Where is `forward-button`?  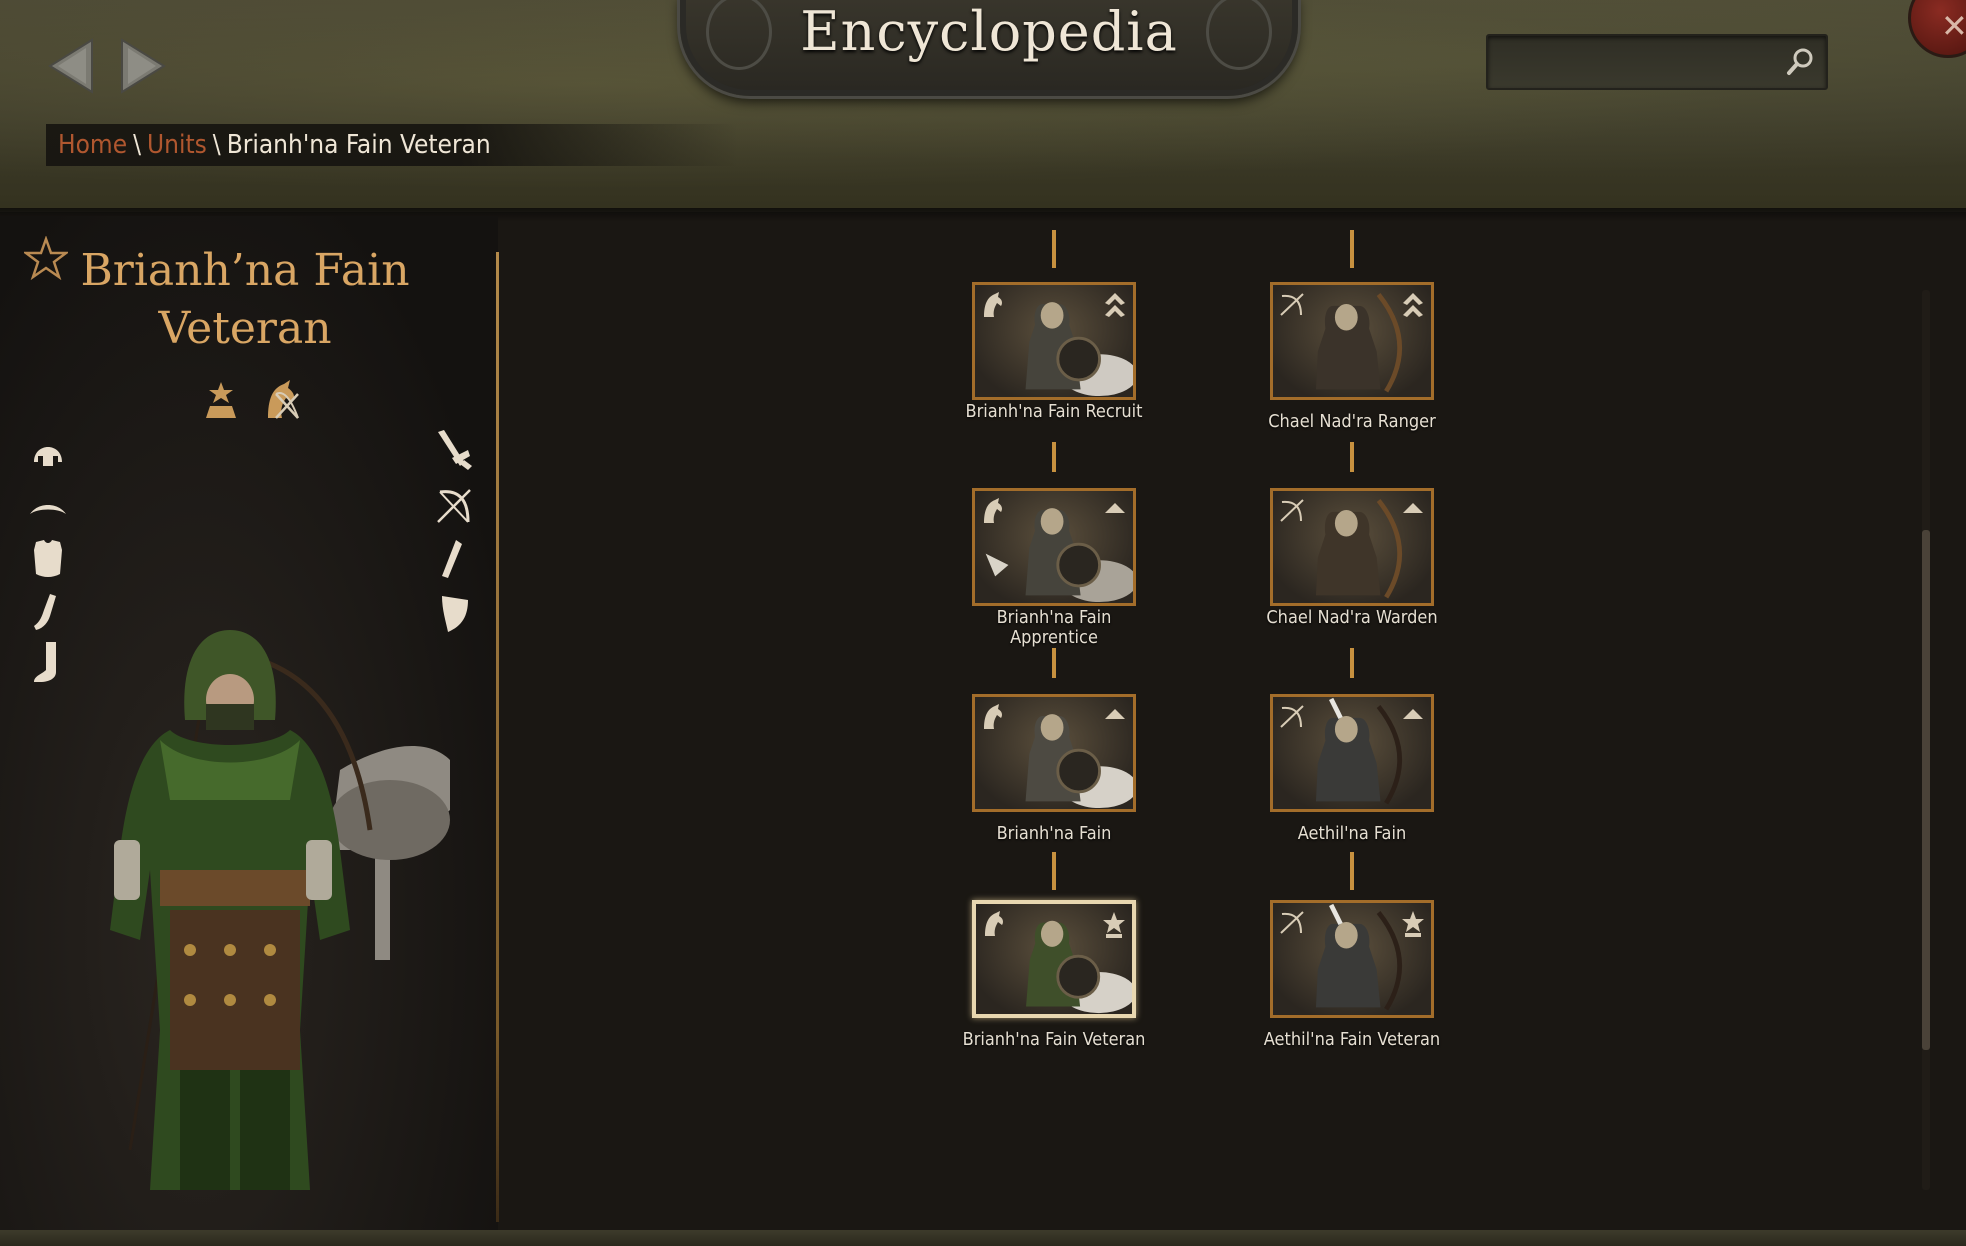
forward-button is located at coordinates (143, 66).